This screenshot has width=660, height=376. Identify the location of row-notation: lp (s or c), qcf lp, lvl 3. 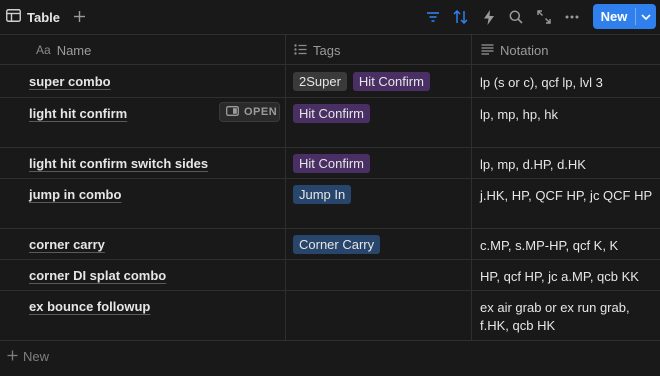
(568, 83).